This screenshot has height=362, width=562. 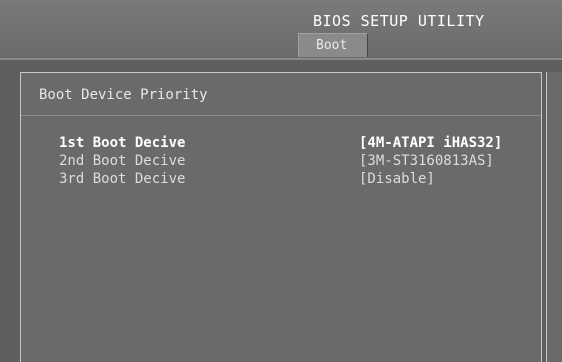 I want to click on boot-device-label: 1st Boot Decive, so click(x=122, y=143).